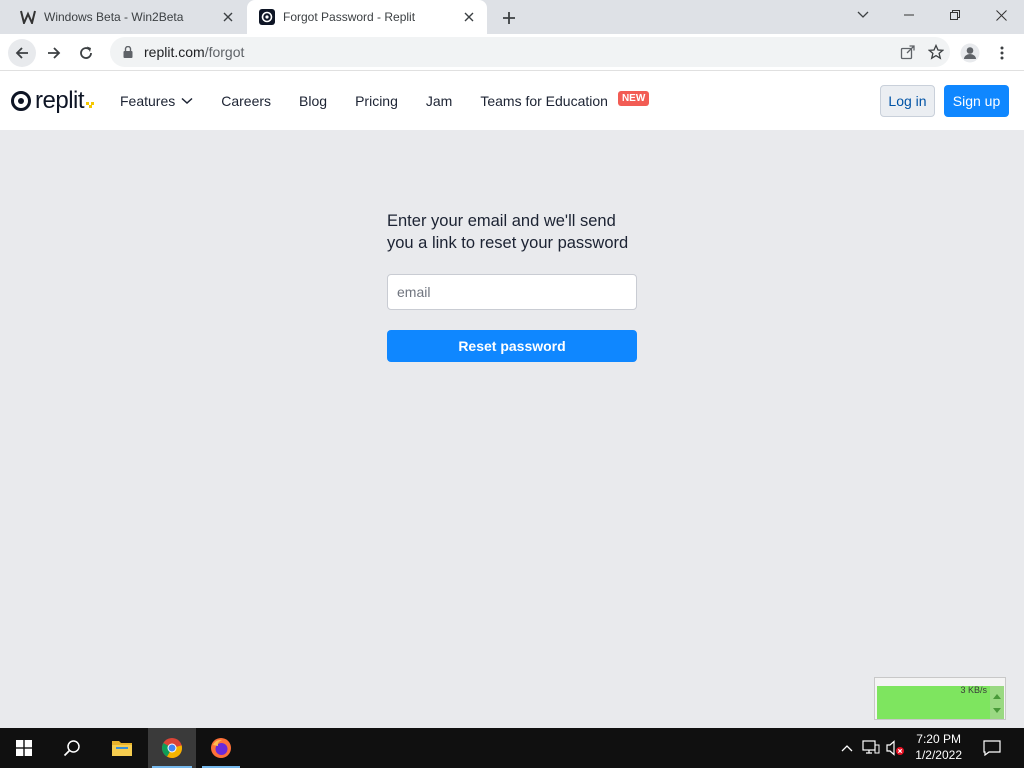 The image size is (1024, 768). I want to click on chrome-taskbar-icon, so click(172, 748).